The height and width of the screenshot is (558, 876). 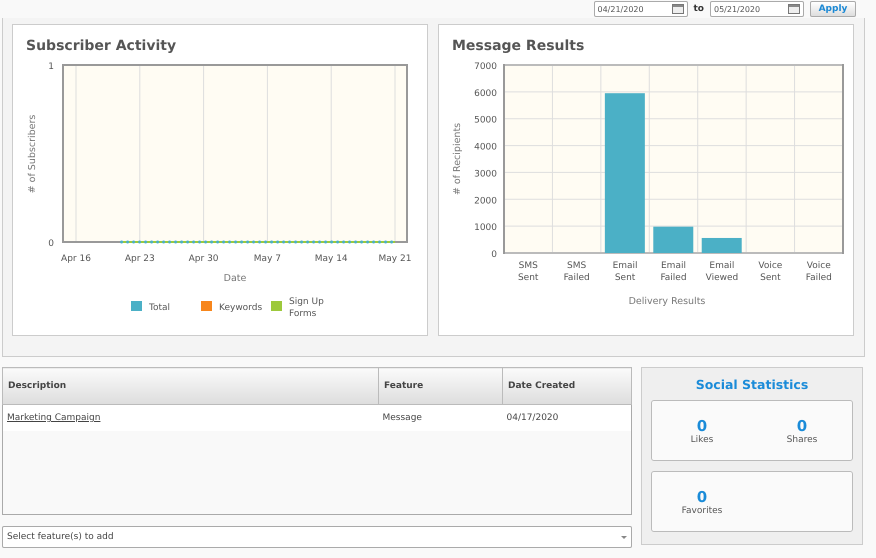 I want to click on category-label: Email Viewed, so click(x=722, y=272).